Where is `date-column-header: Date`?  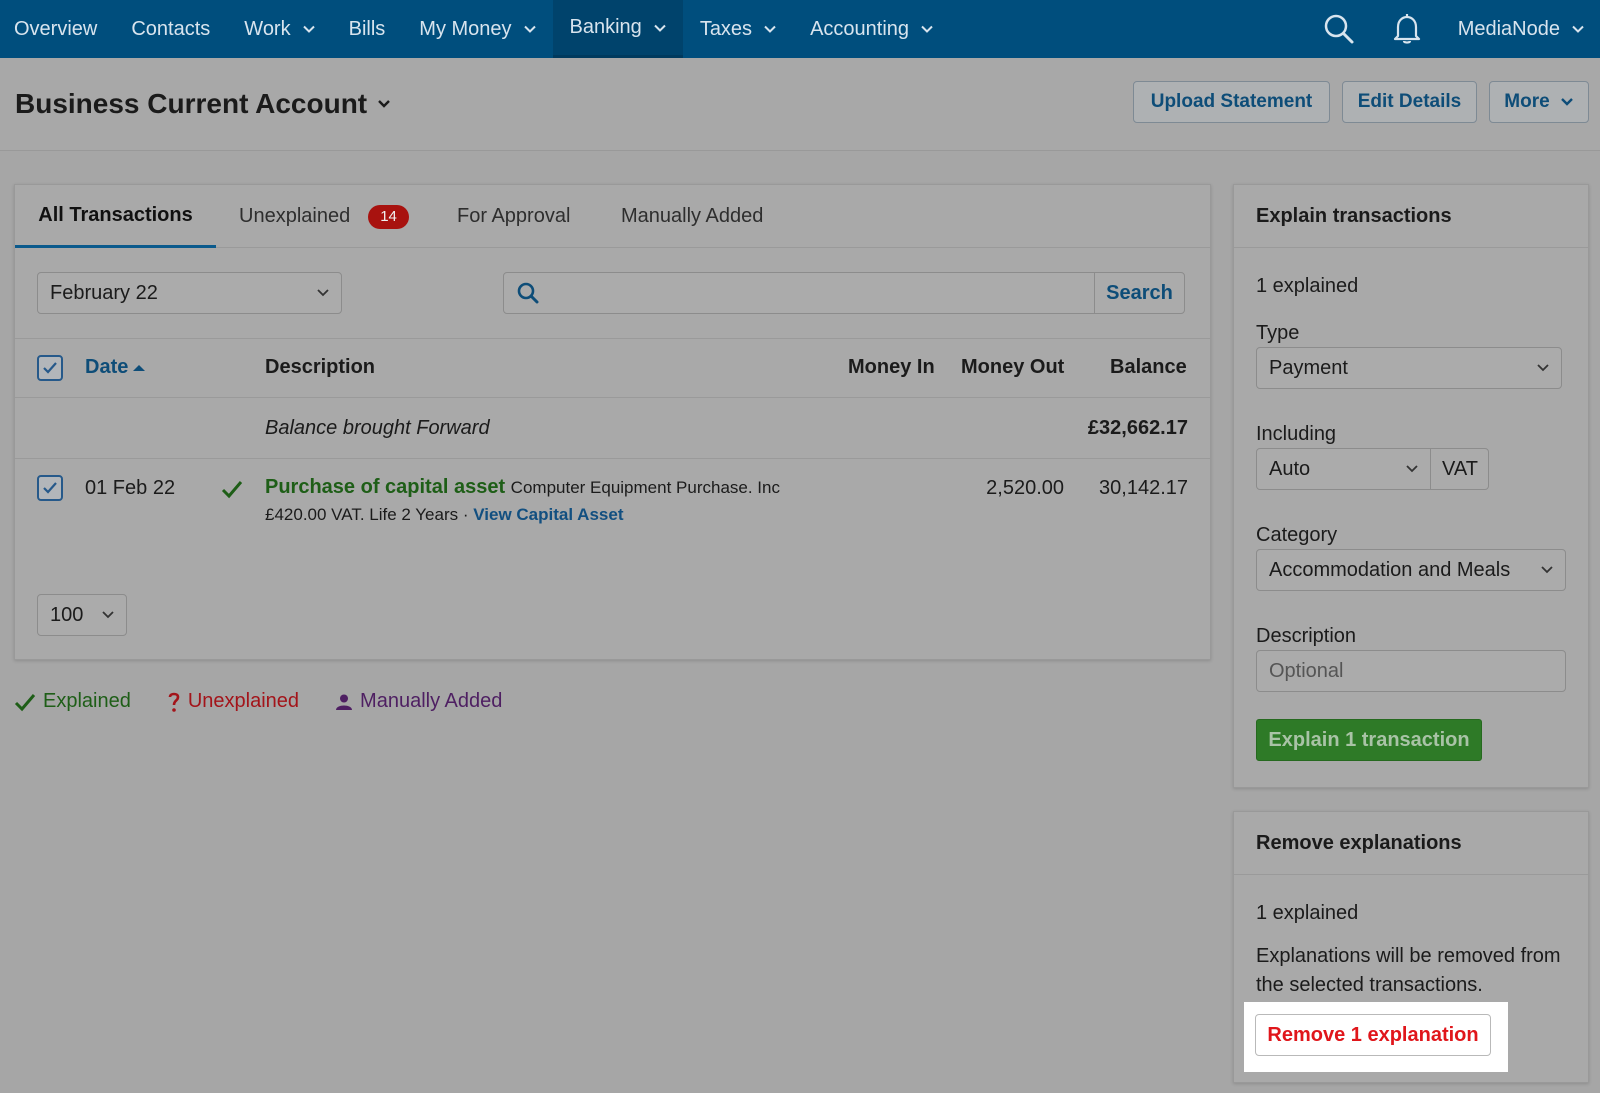 date-column-header: Date is located at coordinates (115, 367).